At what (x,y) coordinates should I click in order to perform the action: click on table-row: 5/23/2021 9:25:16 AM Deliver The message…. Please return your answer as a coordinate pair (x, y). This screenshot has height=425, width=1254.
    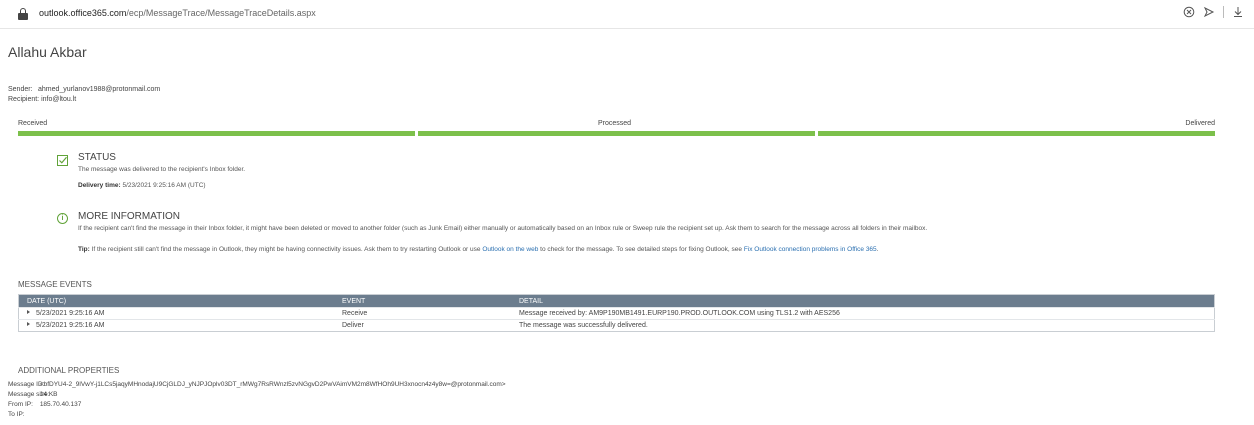
    Looking at the image, I should click on (616, 325).